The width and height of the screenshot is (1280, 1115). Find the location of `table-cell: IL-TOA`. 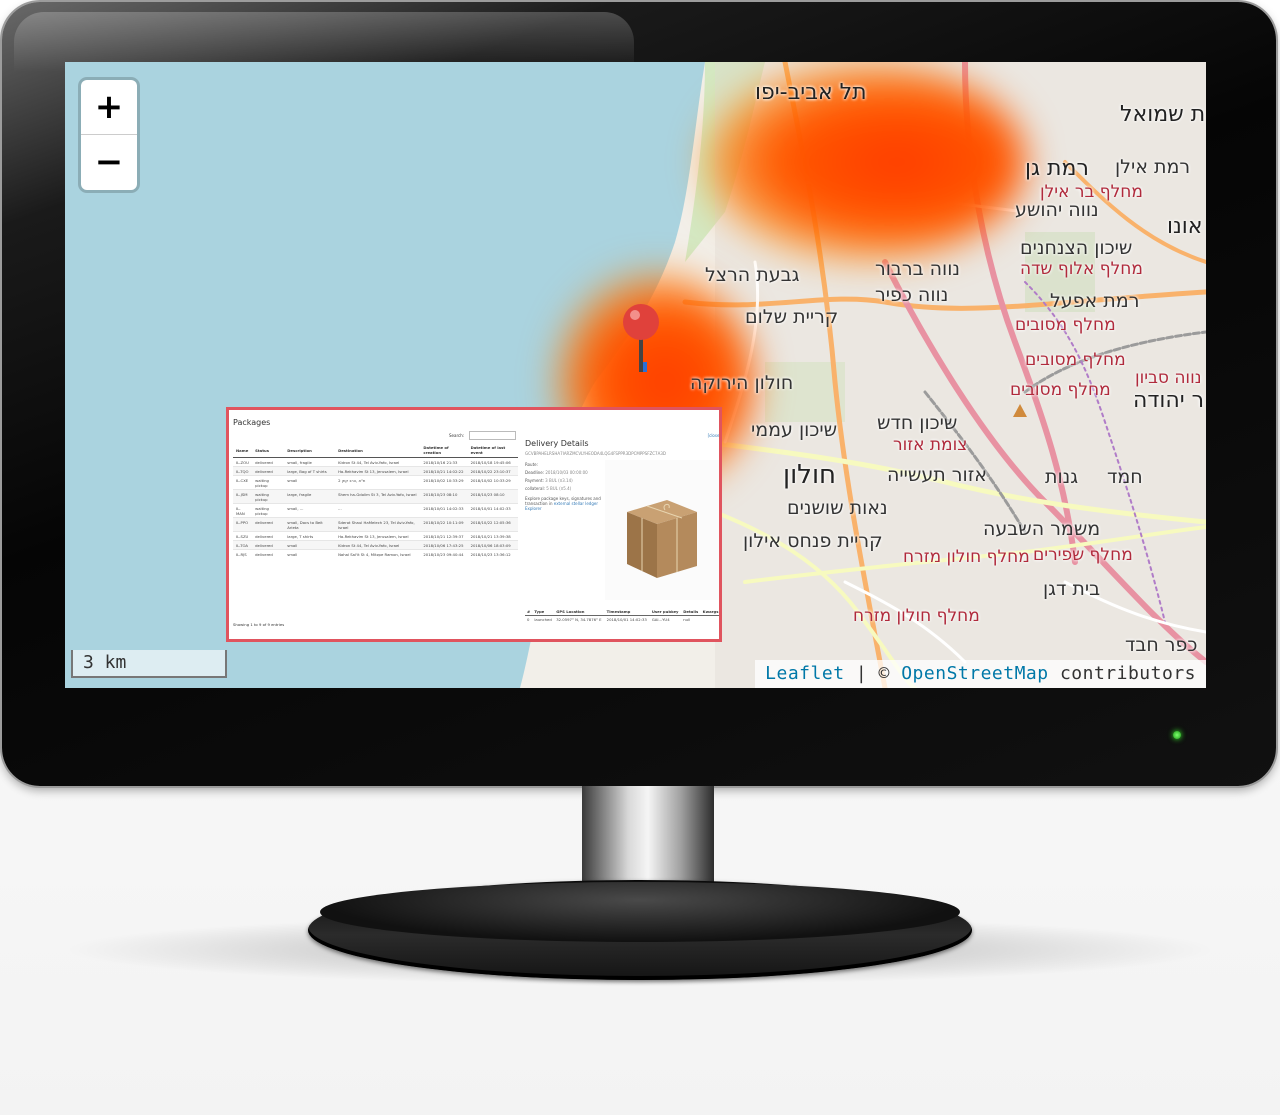

table-cell: IL-TOA is located at coordinates (243, 545).